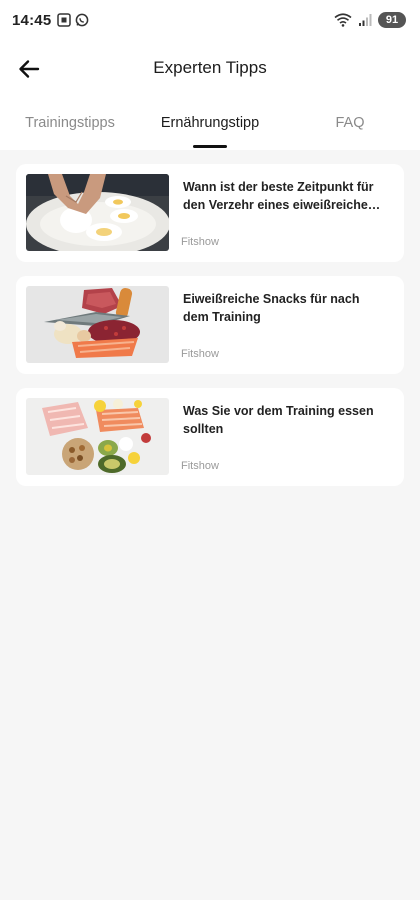  I want to click on tab-faq: FAQ, so click(350, 123).